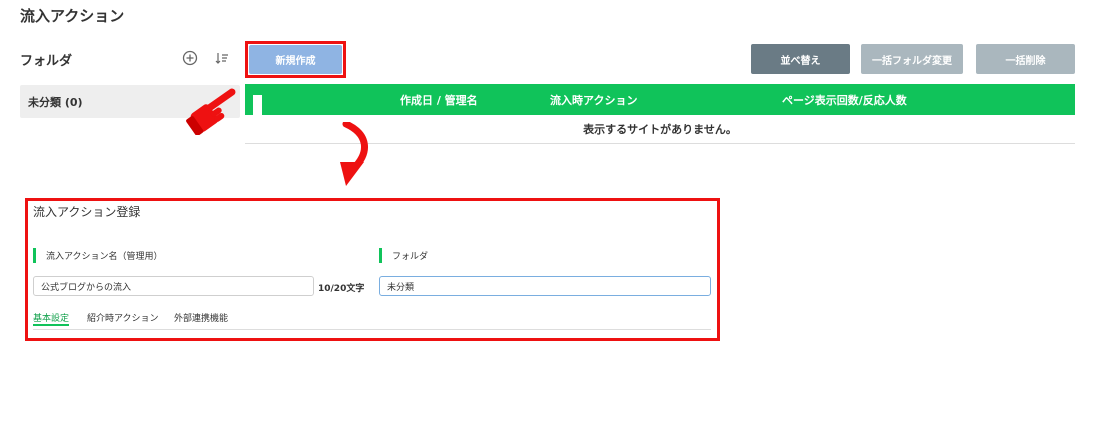 Image resolution: width=1100 pixels, height=429 pixels. What do you see at coordinates (51, 325) in the screenshot?
I see `active-tab-indicator` at bounding box center [51, 325].